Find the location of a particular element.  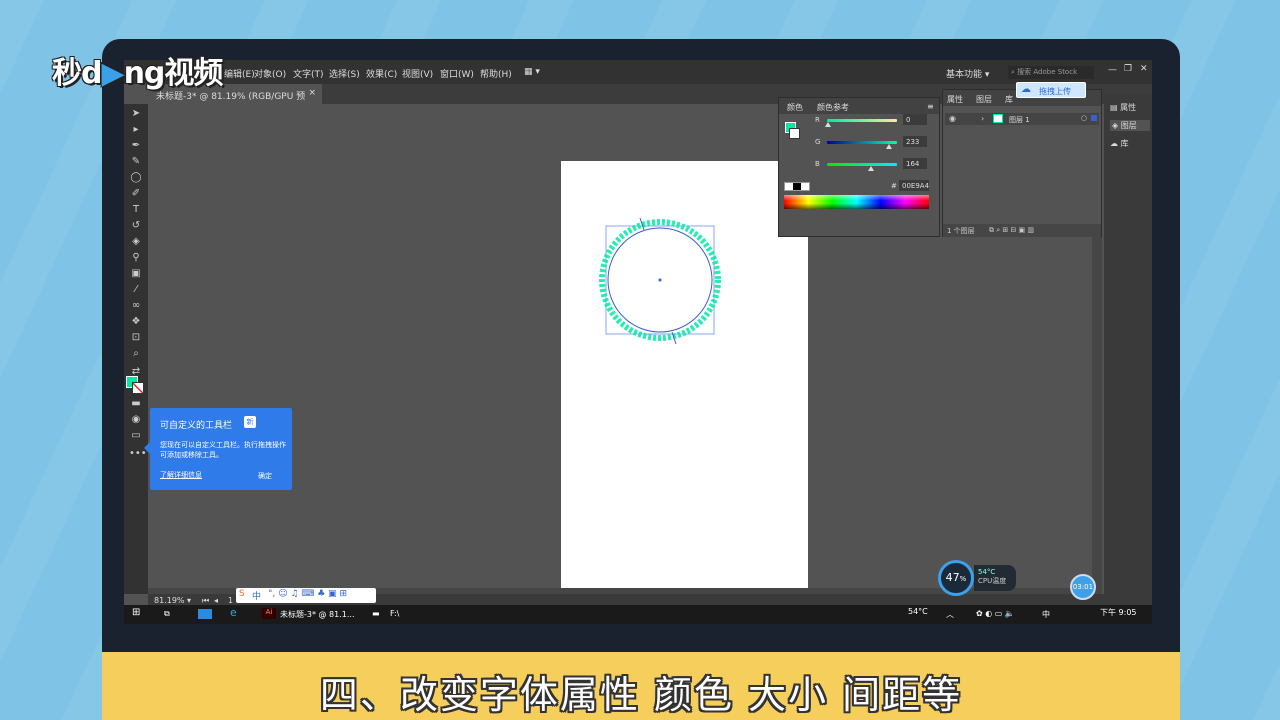

restore-button: ❐ is located at coordinates (1128, 69).